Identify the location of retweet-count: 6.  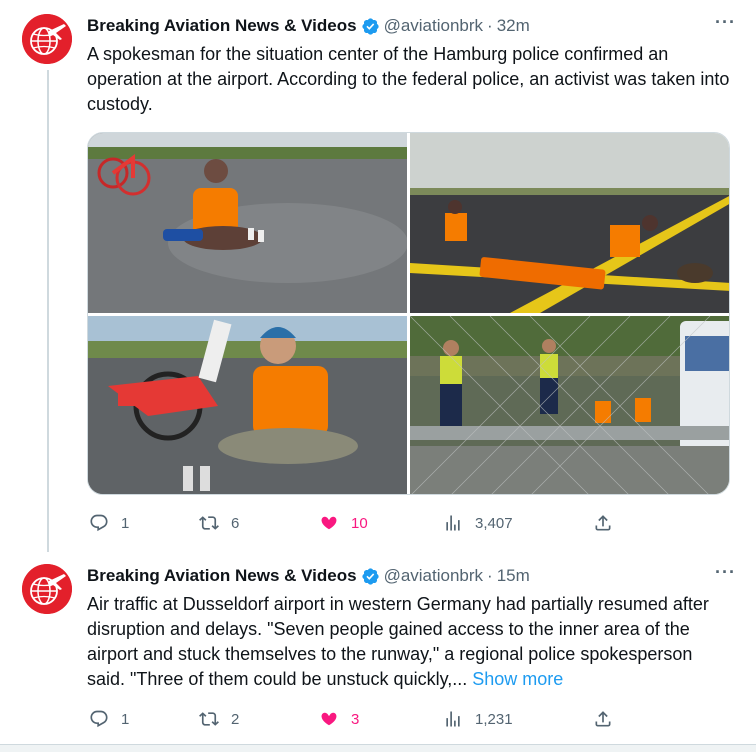
(235, 523).